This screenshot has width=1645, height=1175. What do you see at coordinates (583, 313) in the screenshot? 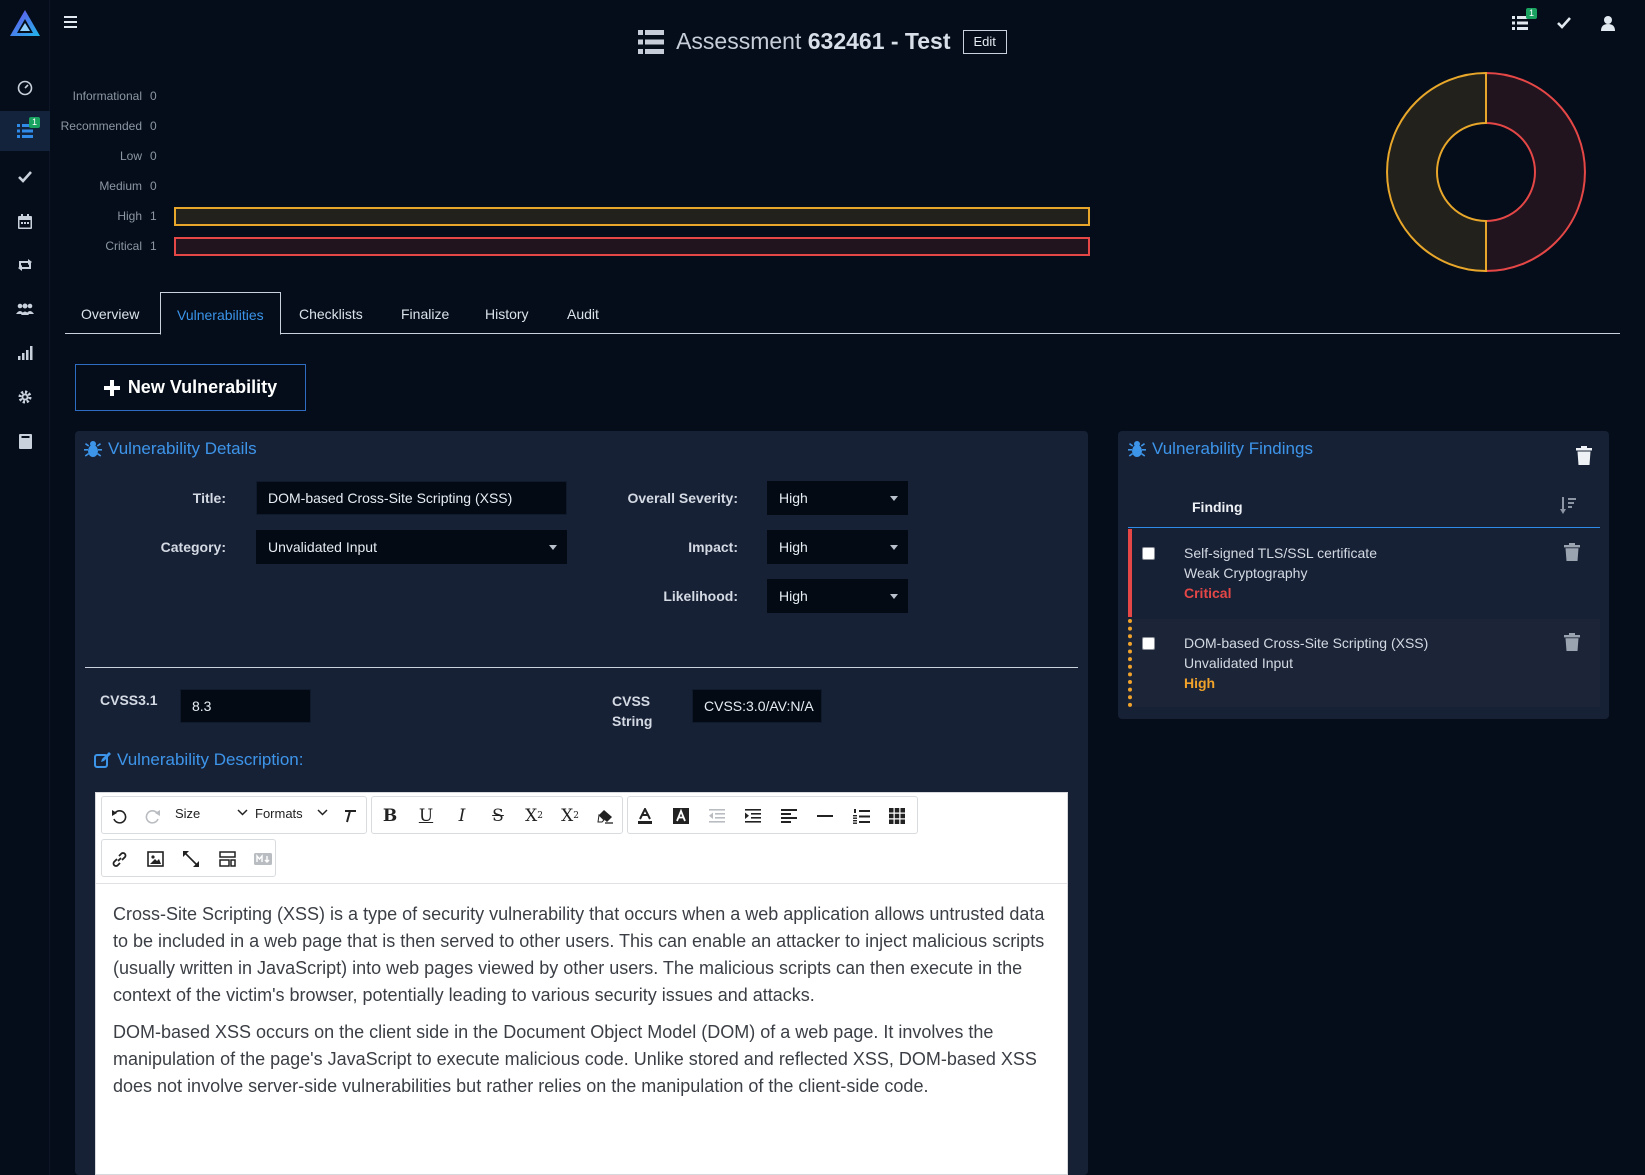
I see `tab-audit: Audit` at bounding box center [583, 313].